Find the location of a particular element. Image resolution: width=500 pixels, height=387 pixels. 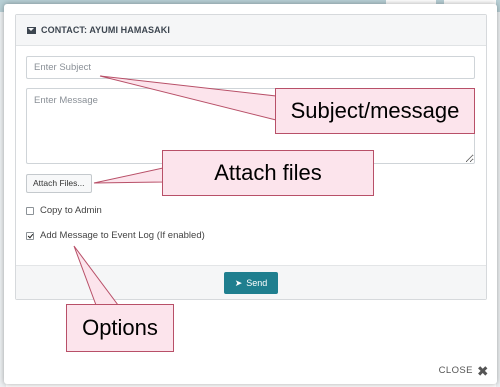

options-callout-text: Options is located at coordinates (120, 327).